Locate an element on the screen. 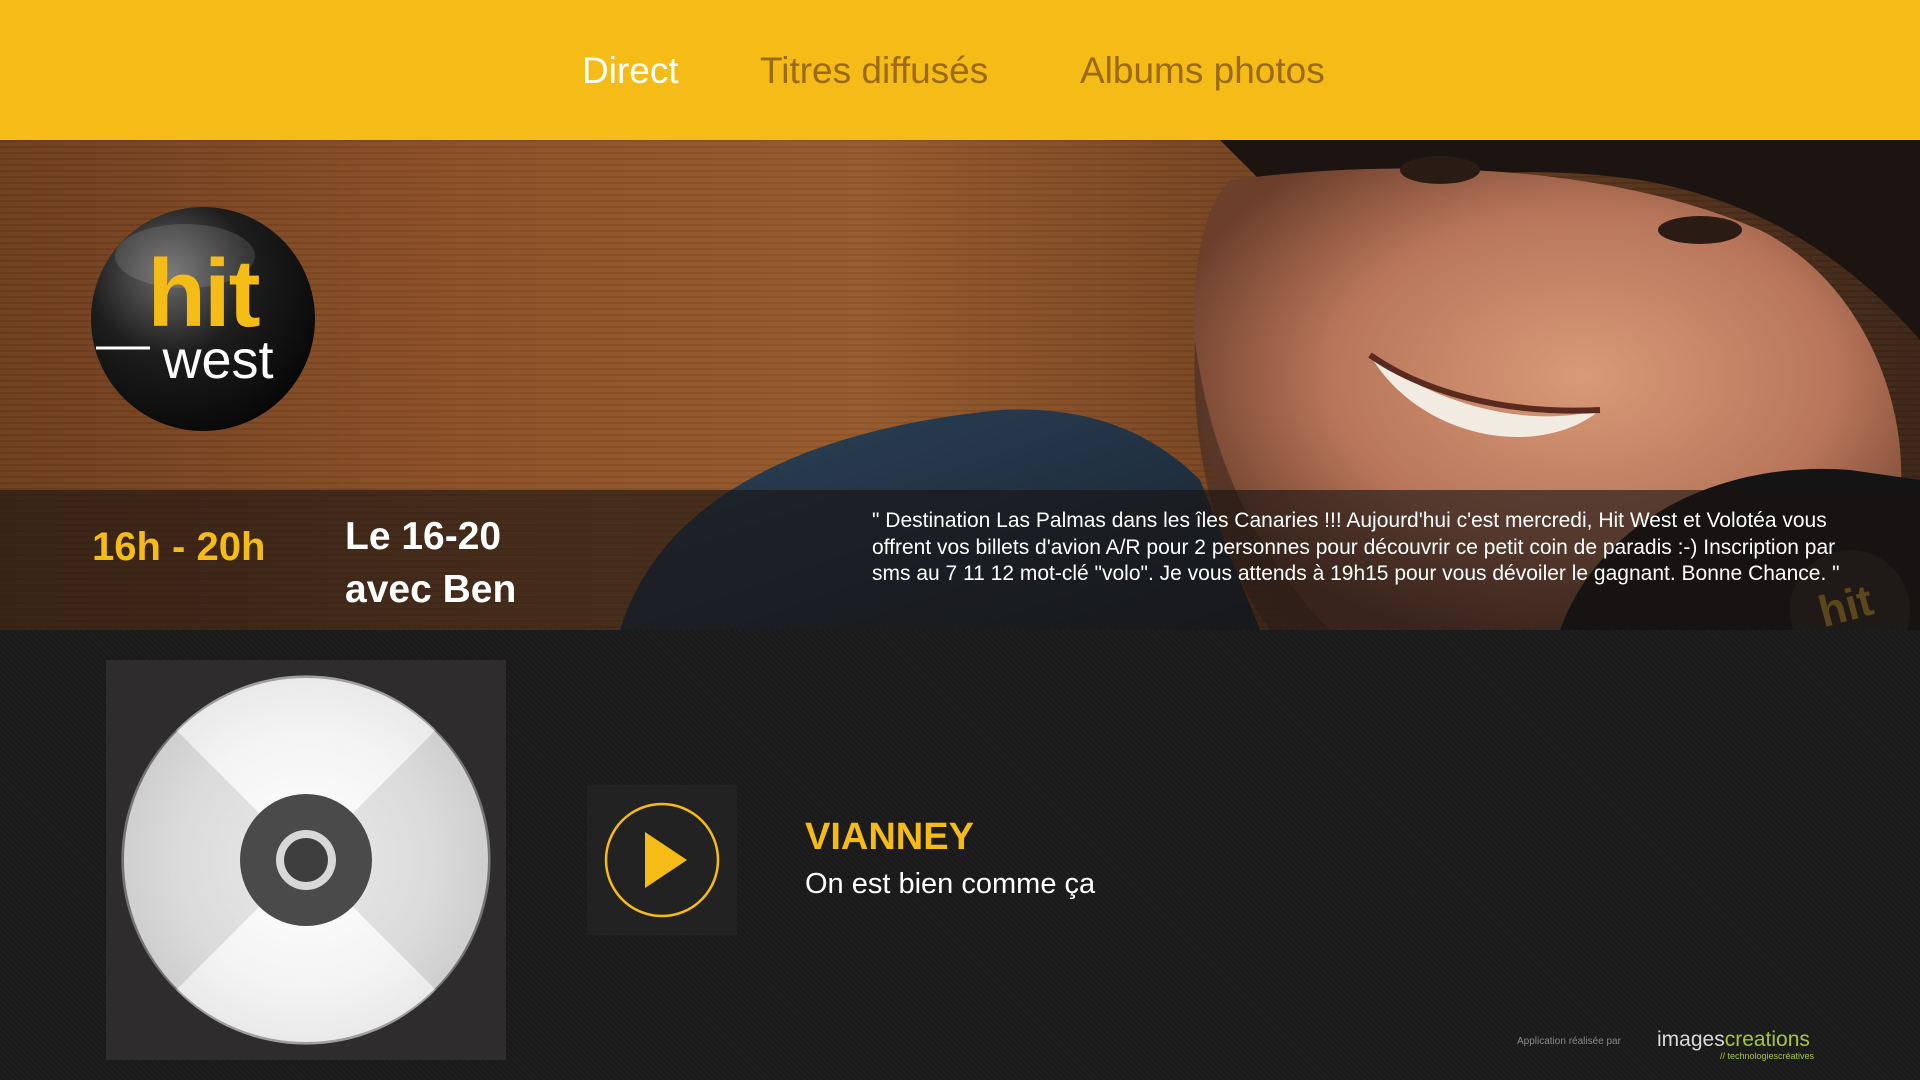 The width and height of the screenshot is (1920, 1080). show-title-line1: Le 16-20 is located at coordinates (423, 536).